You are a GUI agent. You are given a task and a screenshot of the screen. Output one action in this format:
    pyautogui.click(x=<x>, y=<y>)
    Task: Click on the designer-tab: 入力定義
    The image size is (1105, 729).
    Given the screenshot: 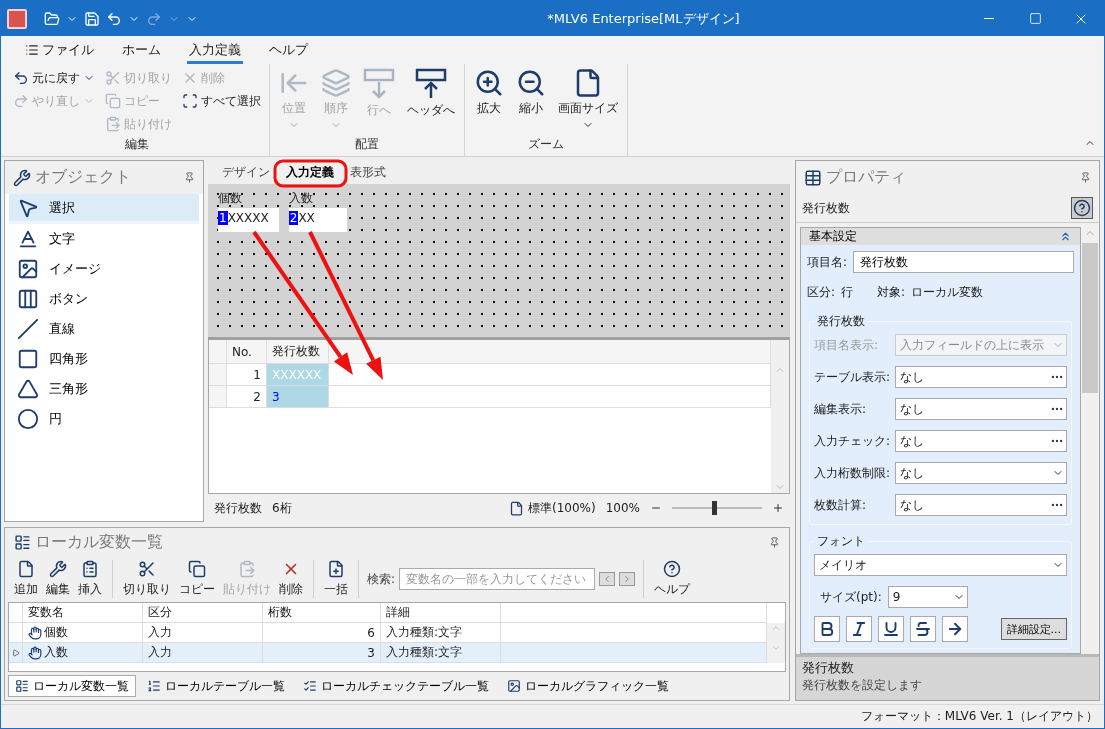 What is the action you would take?
    pyautogui.click(x=310, y=172)
    